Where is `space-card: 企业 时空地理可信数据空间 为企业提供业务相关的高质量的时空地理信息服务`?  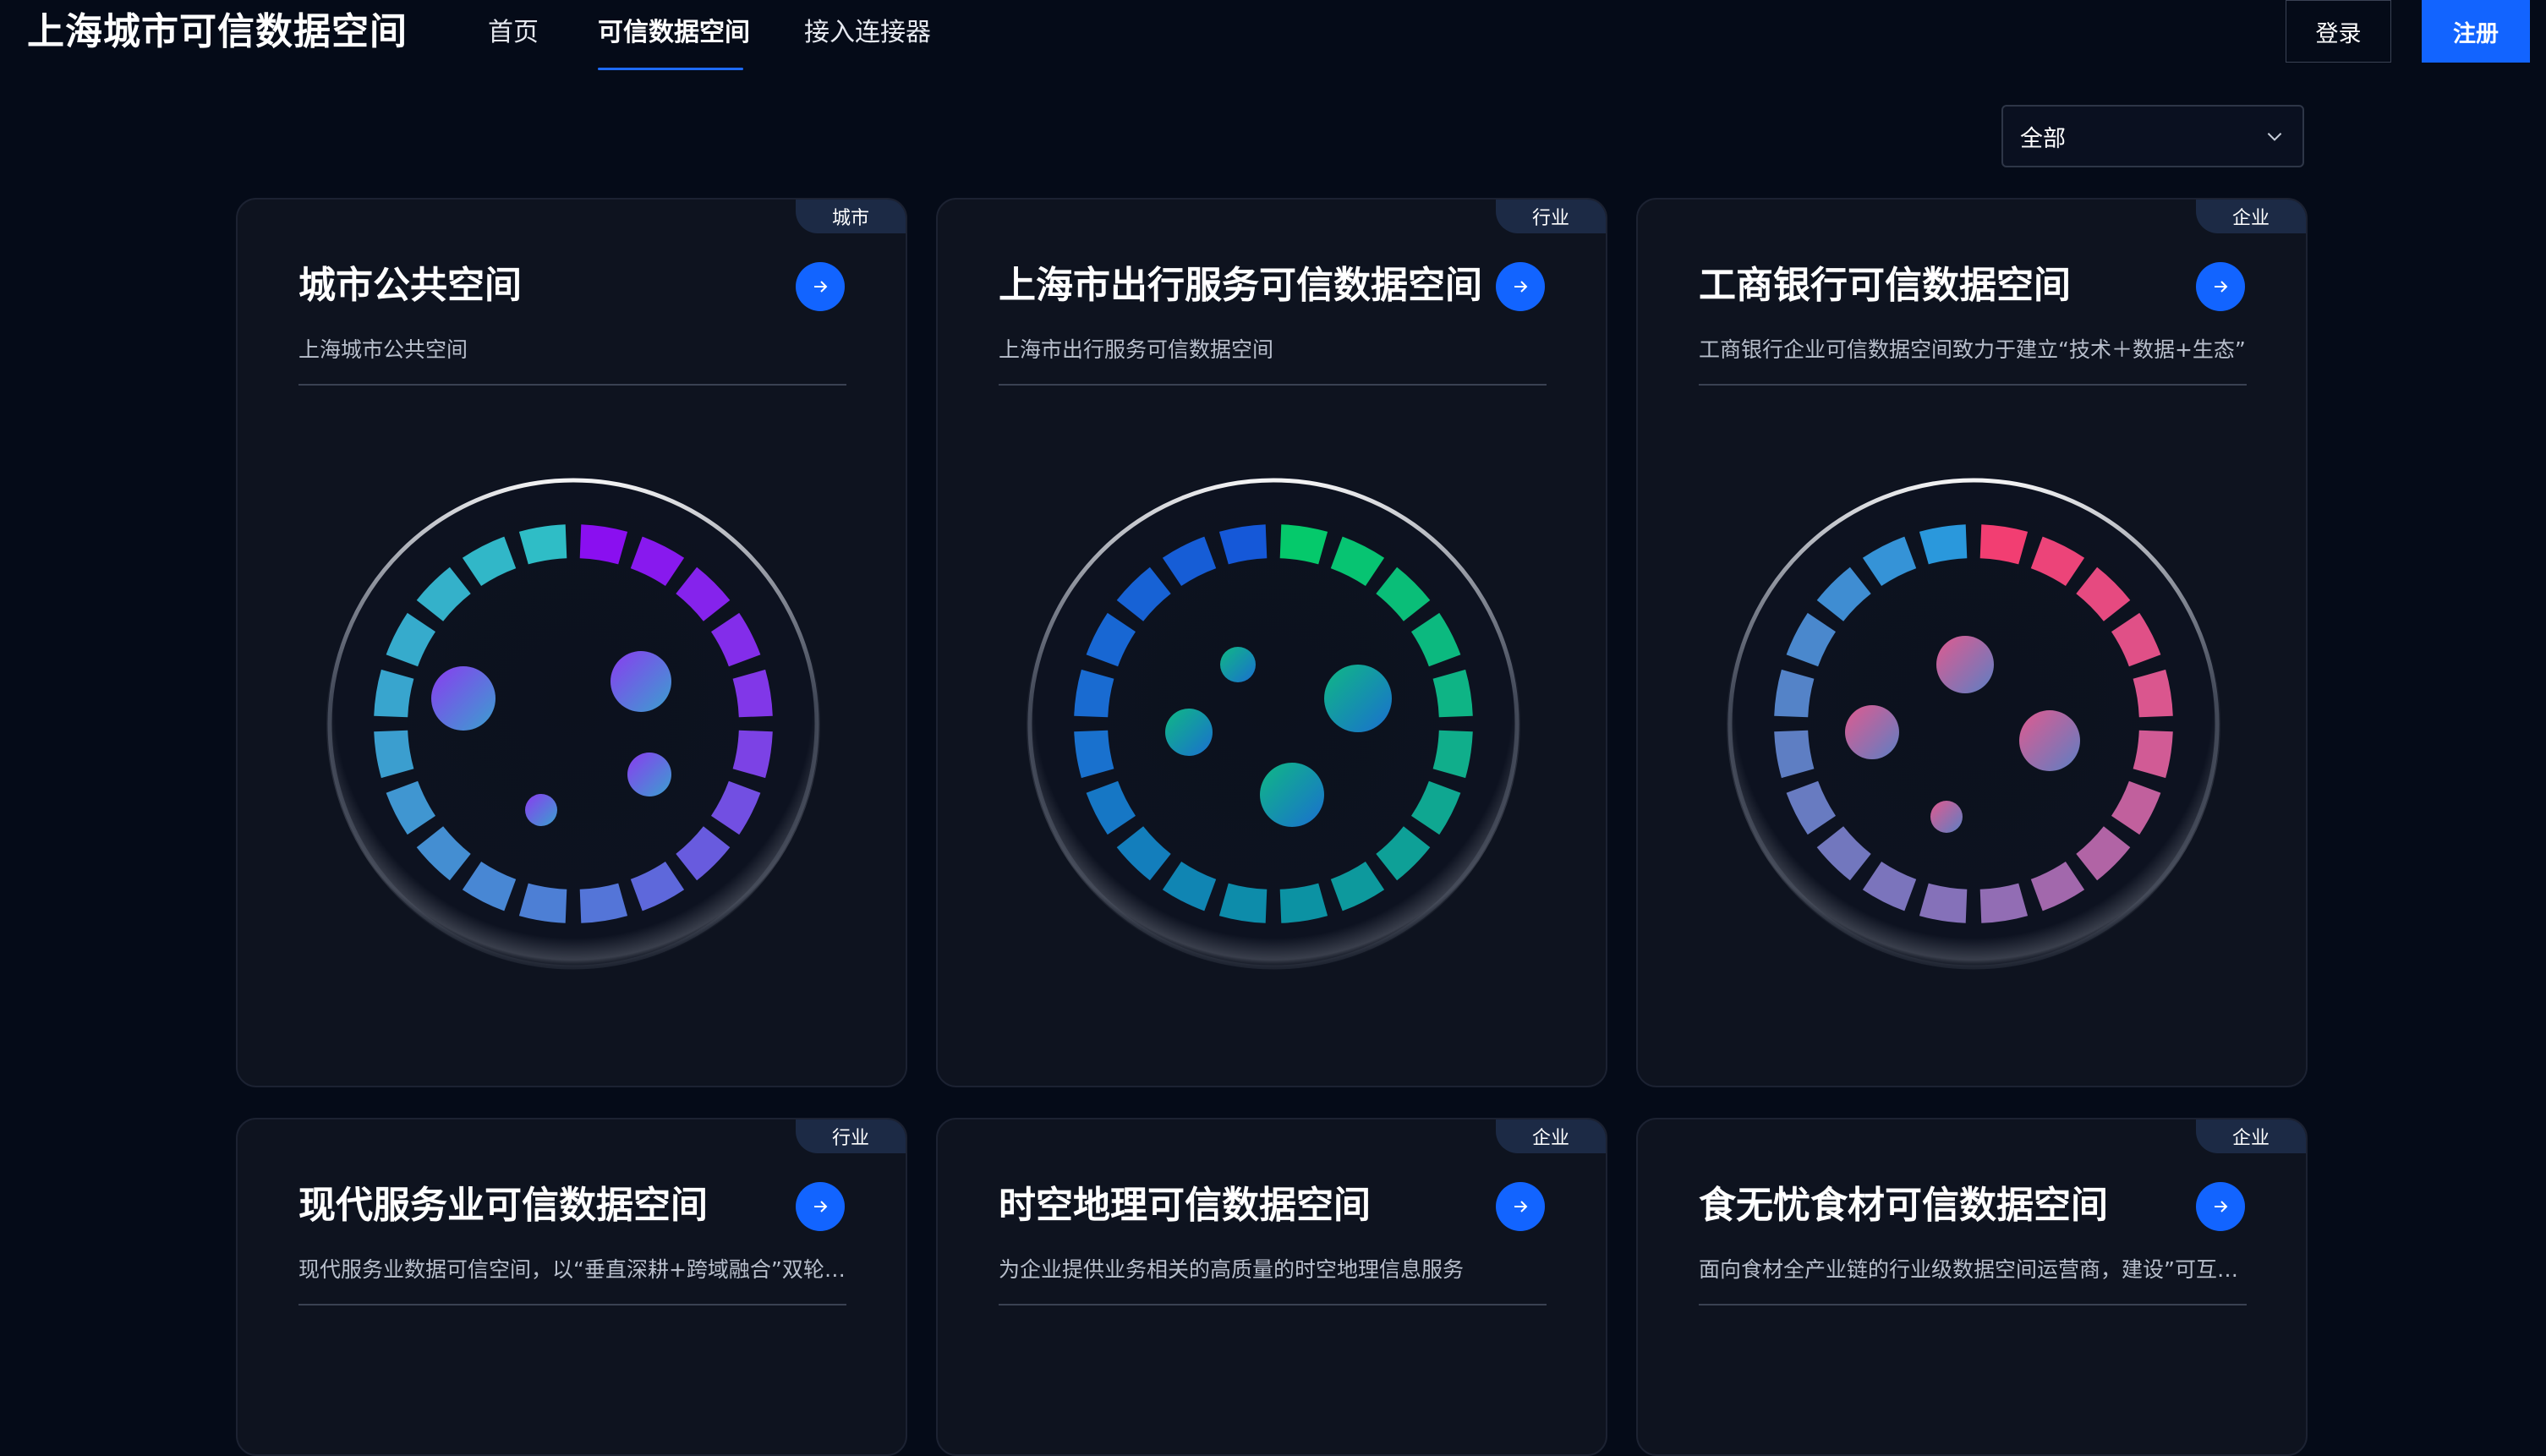 space-card: 企业 时空地理可信数据空间 为企业提供业务相关的高质量的时空地理信息服务 is located at coordinates (1271, 1287).